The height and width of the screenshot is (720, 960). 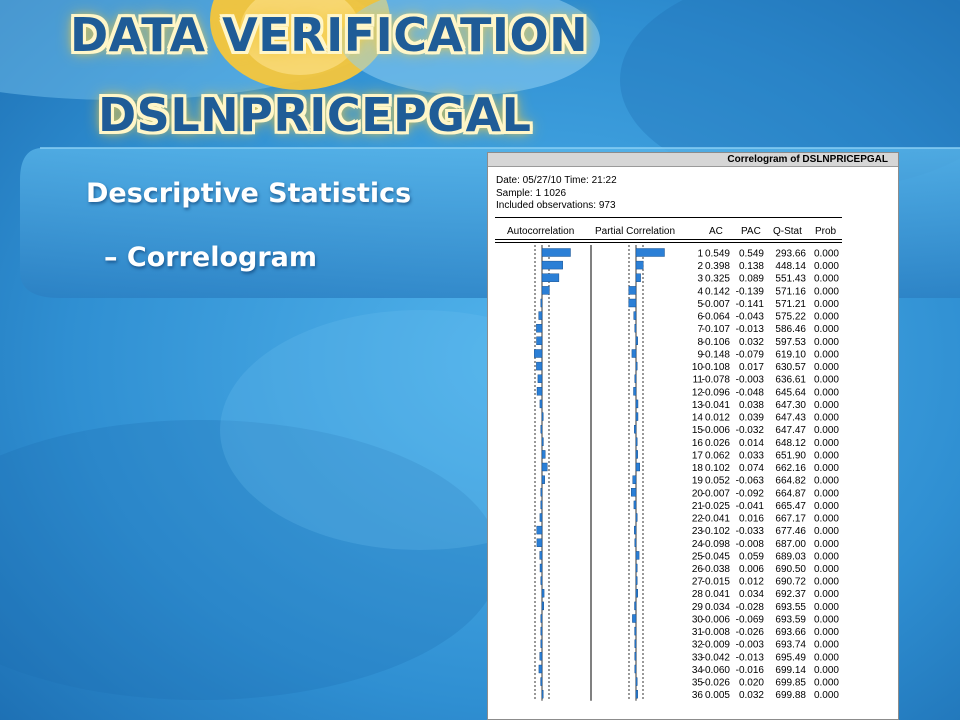 What do you see at coordinates (750, 531) in the screenshot?
I see `pac-value: -0.033` at bounding box center [750, 531].